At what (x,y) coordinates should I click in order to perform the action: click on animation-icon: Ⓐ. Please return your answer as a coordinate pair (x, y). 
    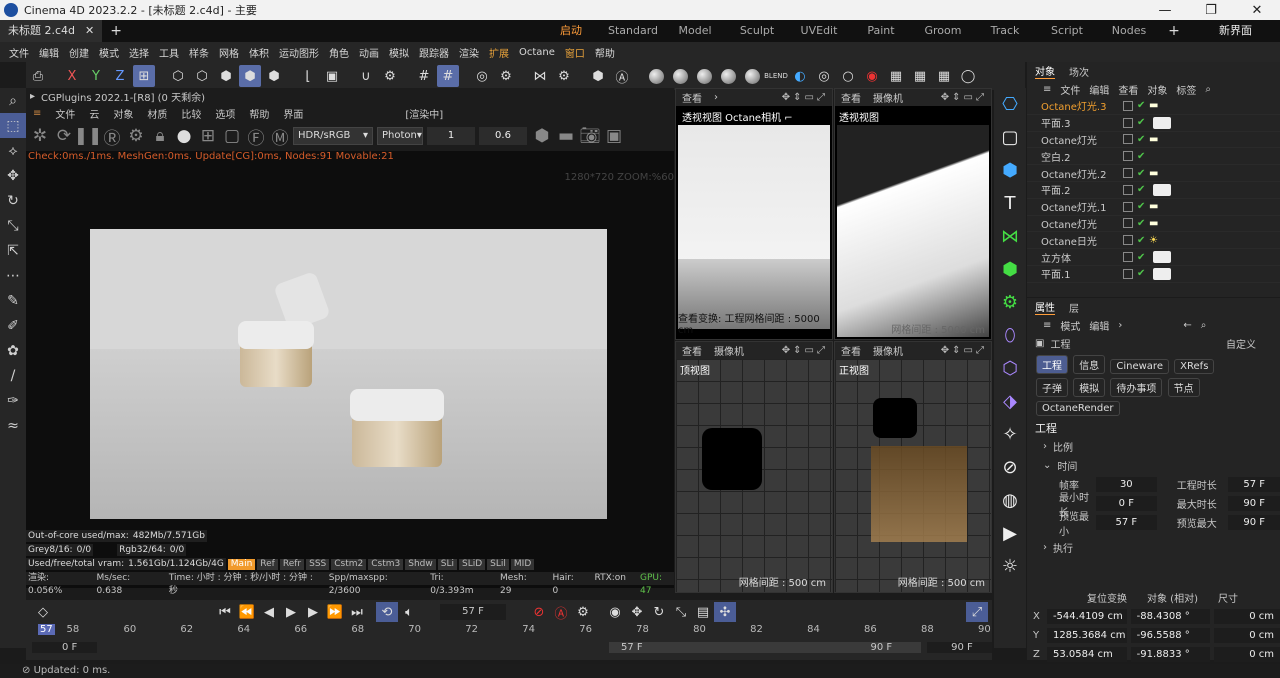
    Looking at the image, I should click on (622, 76).